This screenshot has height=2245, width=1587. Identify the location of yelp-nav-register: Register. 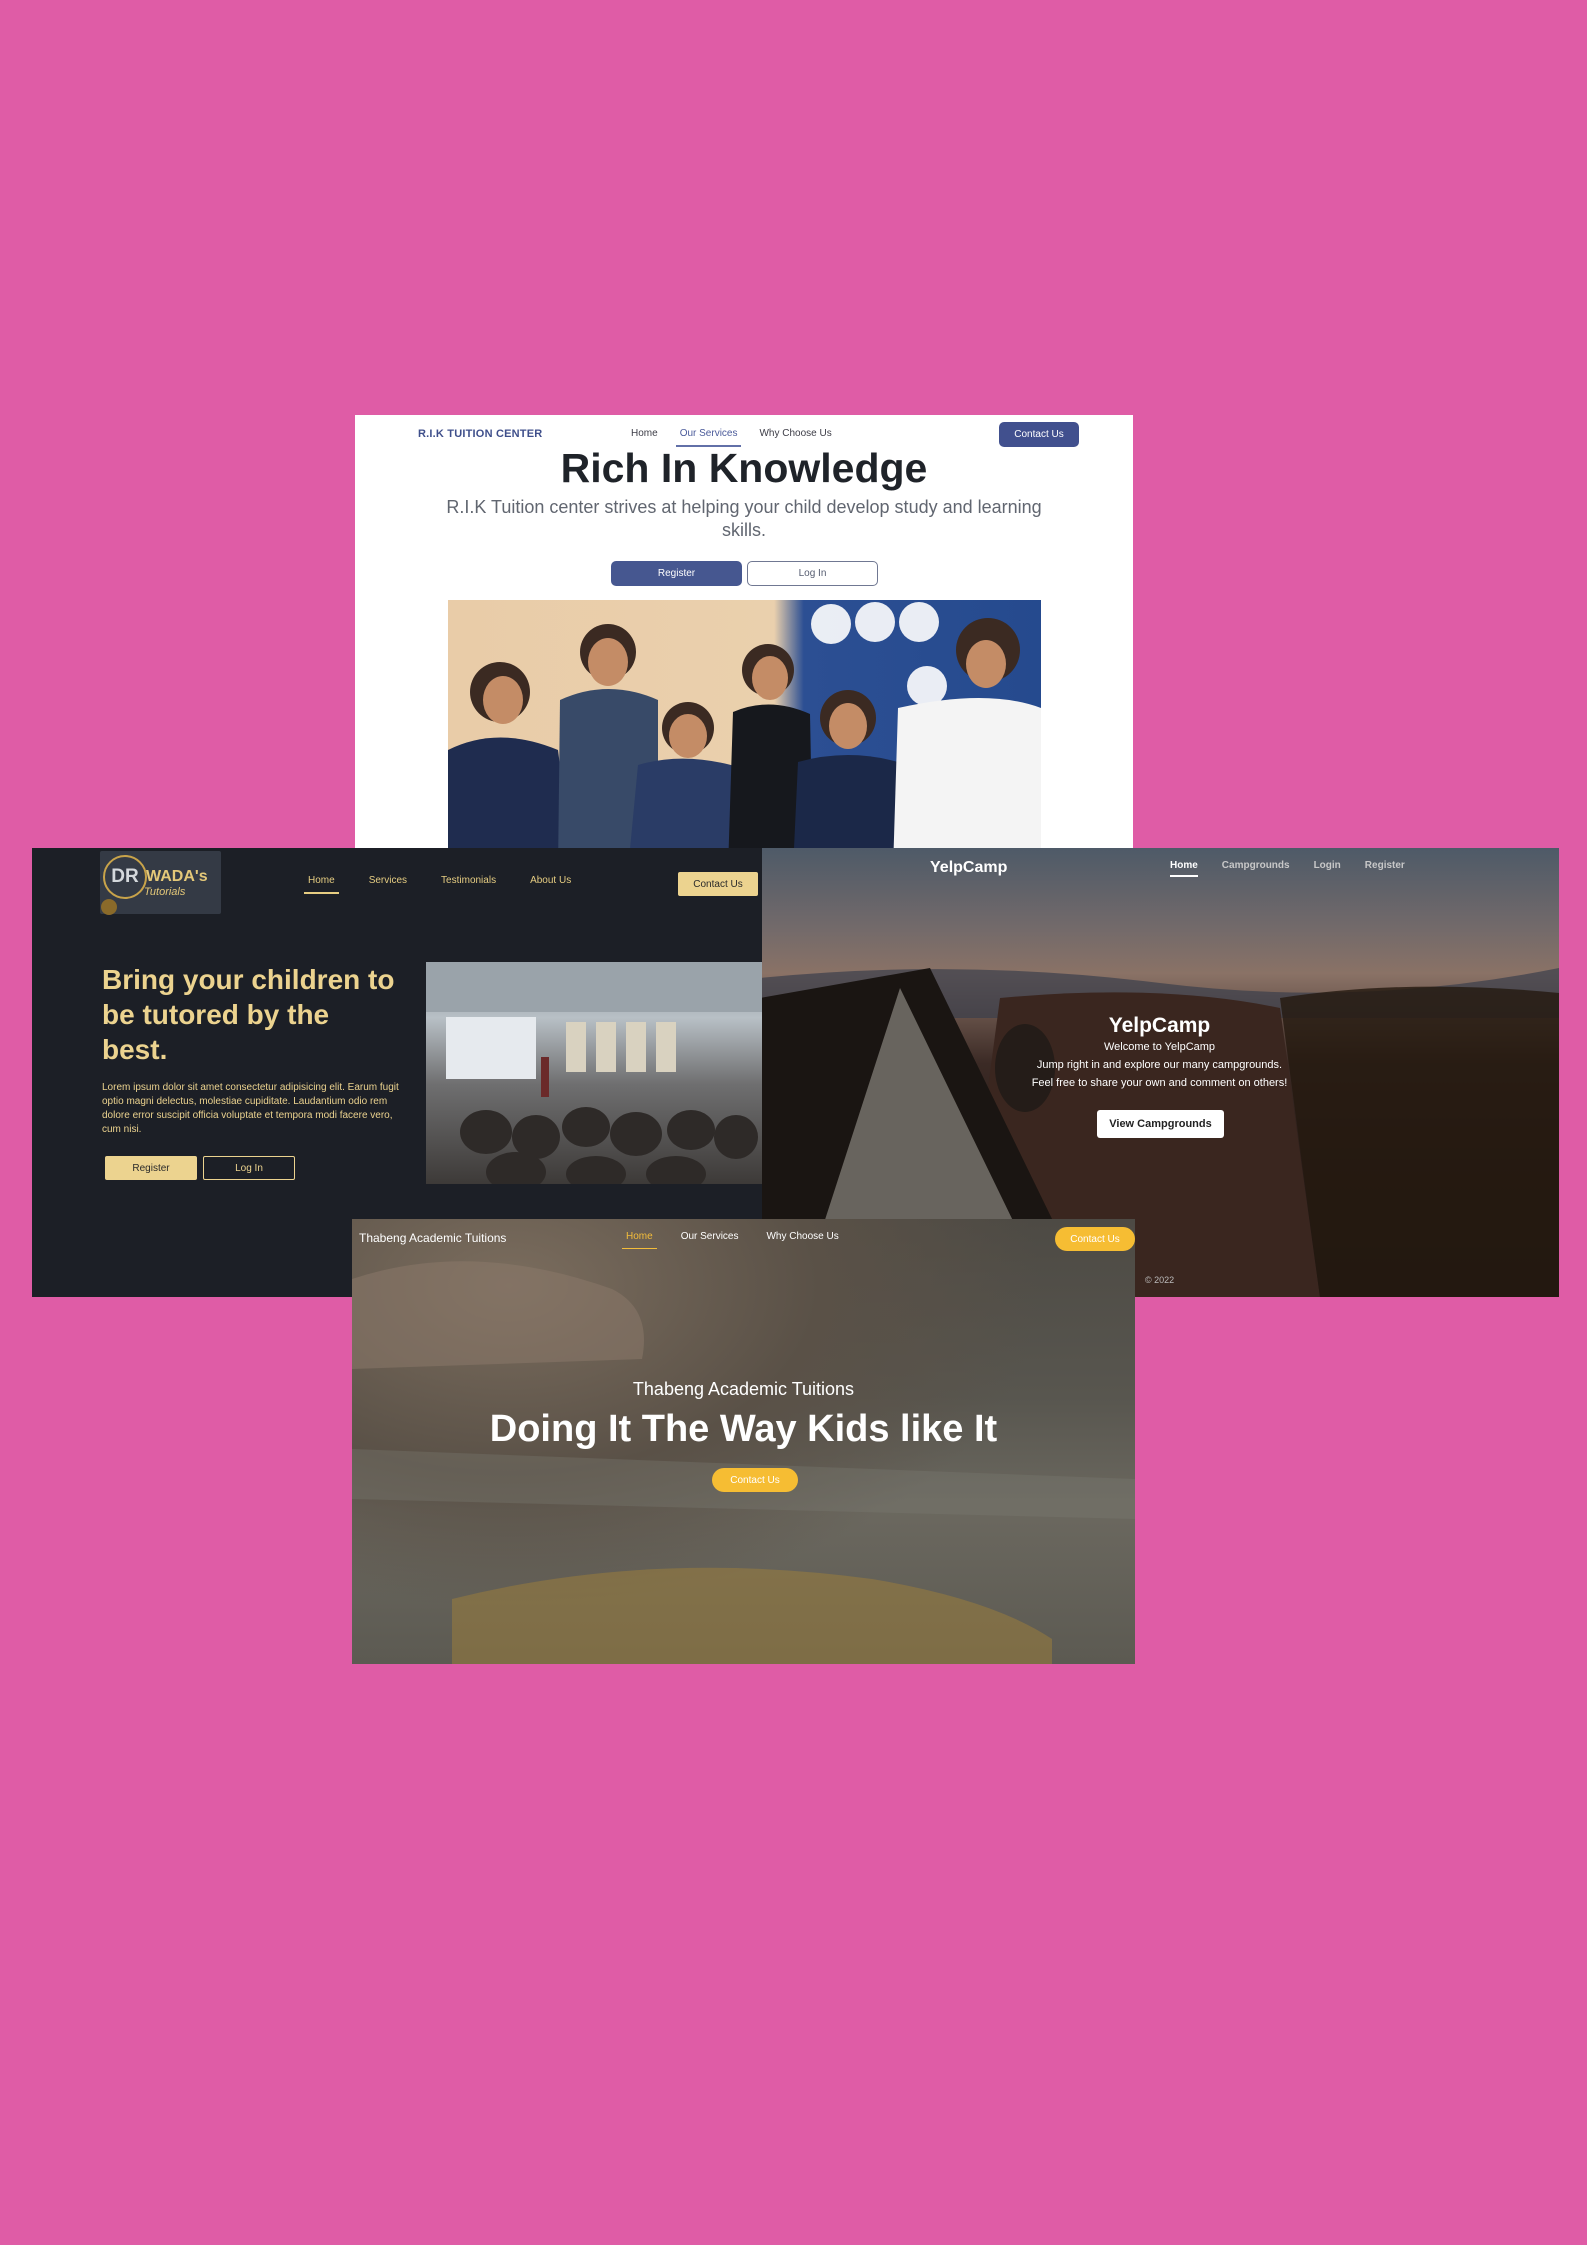
(1385, 868).